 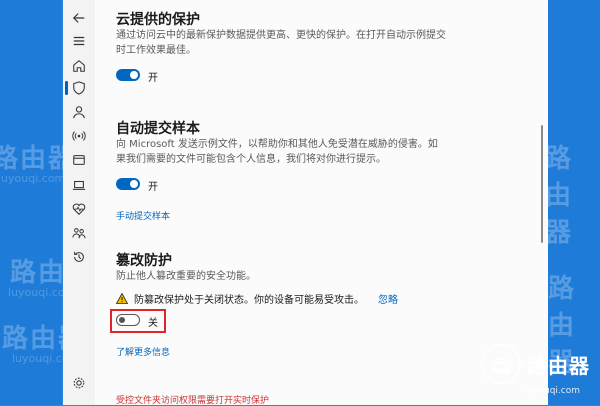 I want to click on back-arrow-icon, so click(x=79, y=18).